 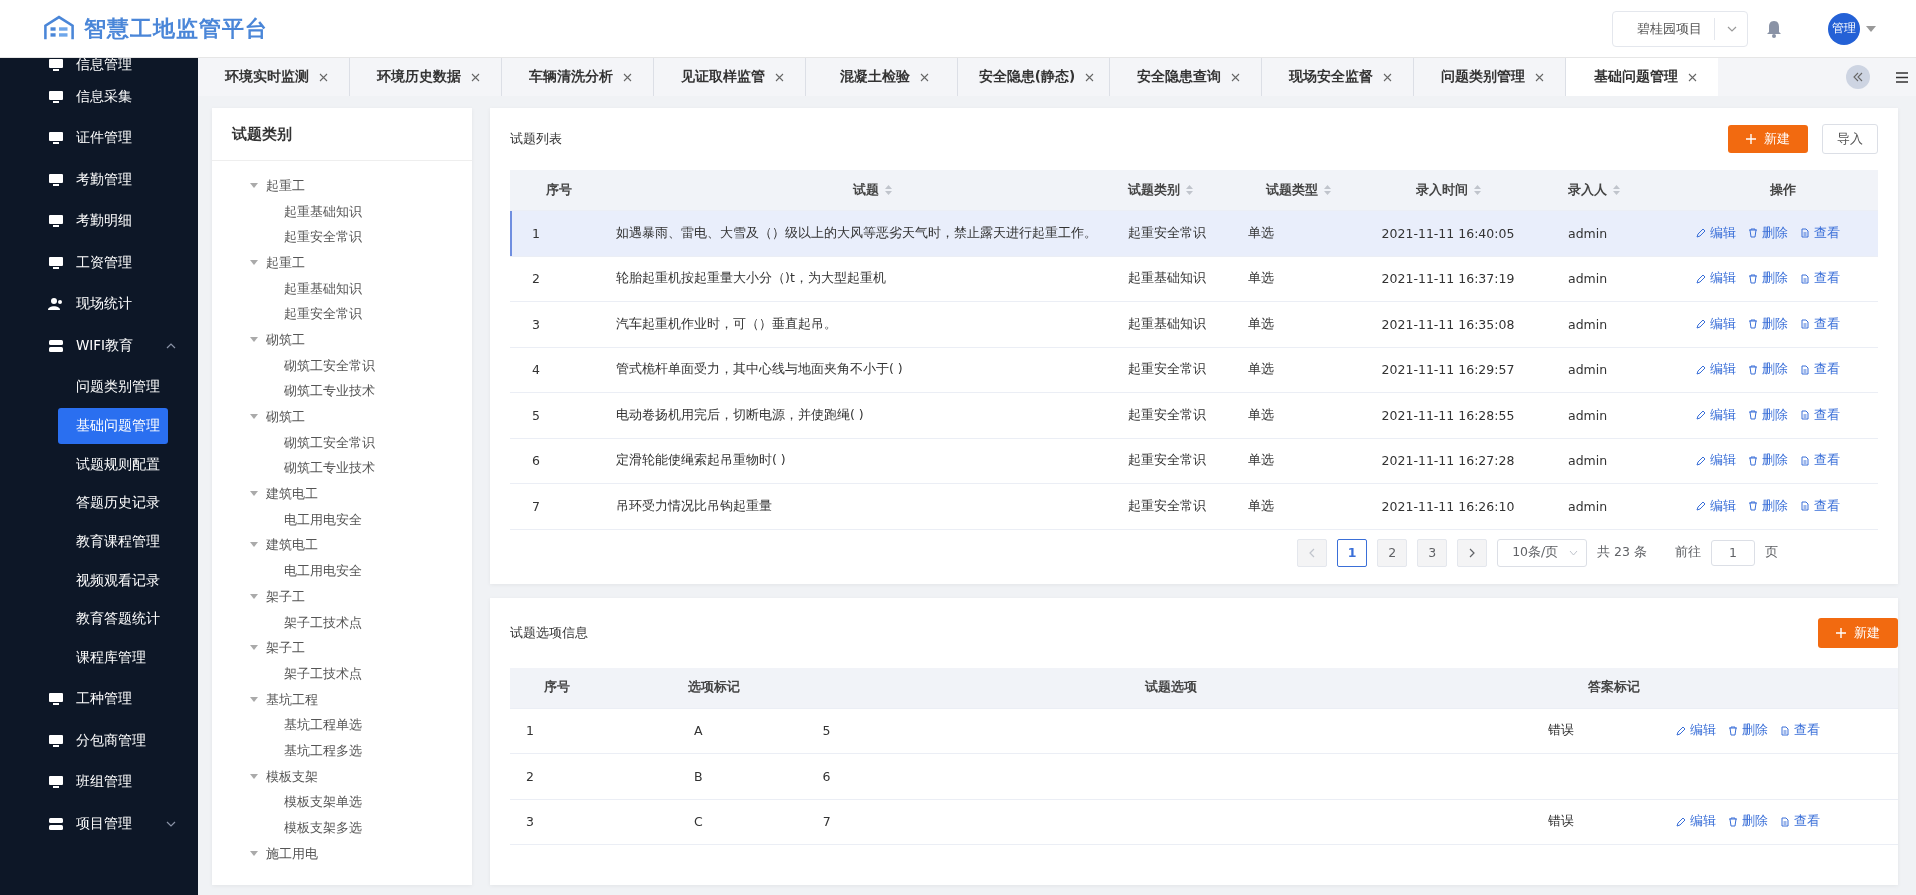 I want to click on tree-leaf: 砌筑工安全常识, so click(x=329, y=365).